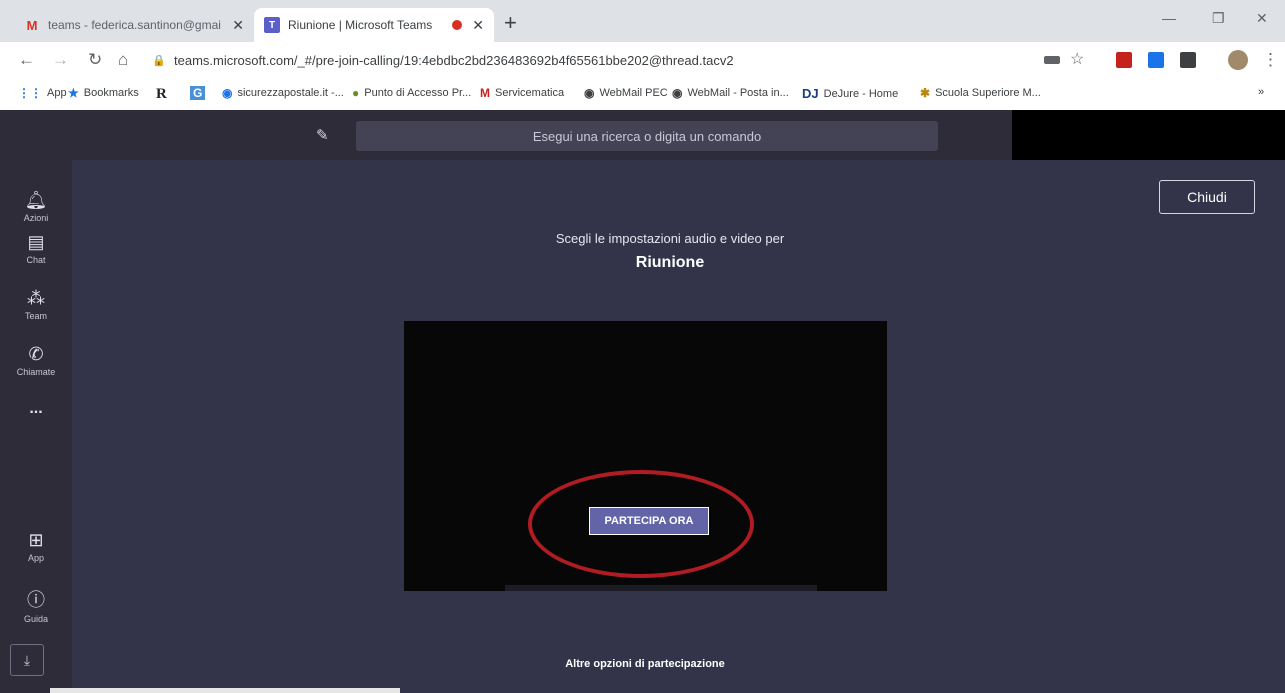 The height and width of the screenshot is (693, 1285). I want to click on teams-icon: T, so click(272, 25).